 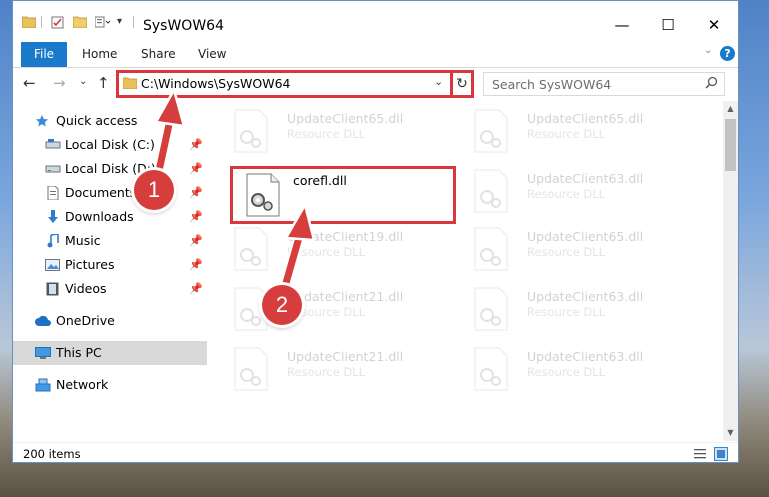 What do you see at coordinates (730, 145) in the screenshot?
I see `scroll-thumb` at bounding box center [730, 145].